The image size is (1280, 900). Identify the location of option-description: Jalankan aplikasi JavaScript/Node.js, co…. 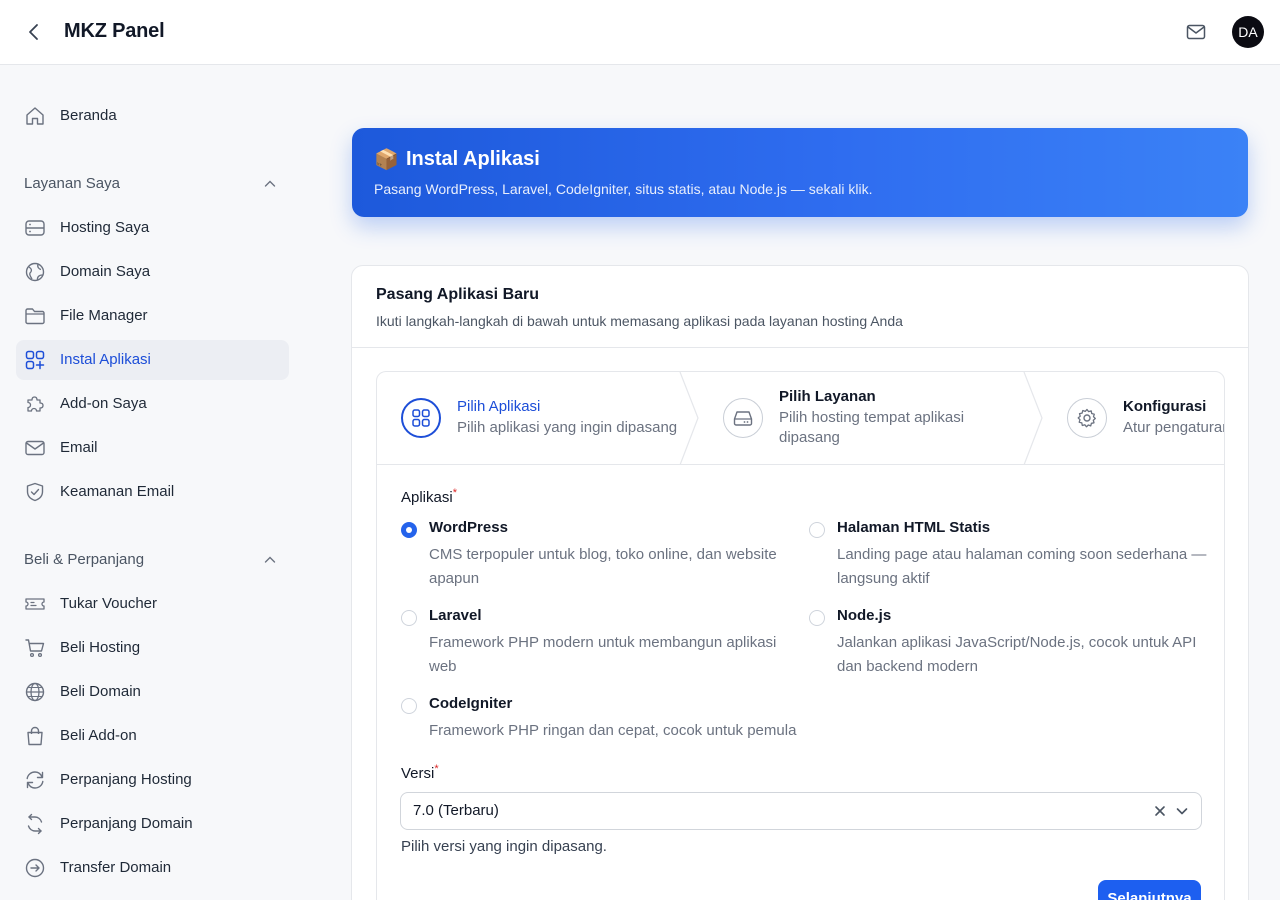
(1017, 654).